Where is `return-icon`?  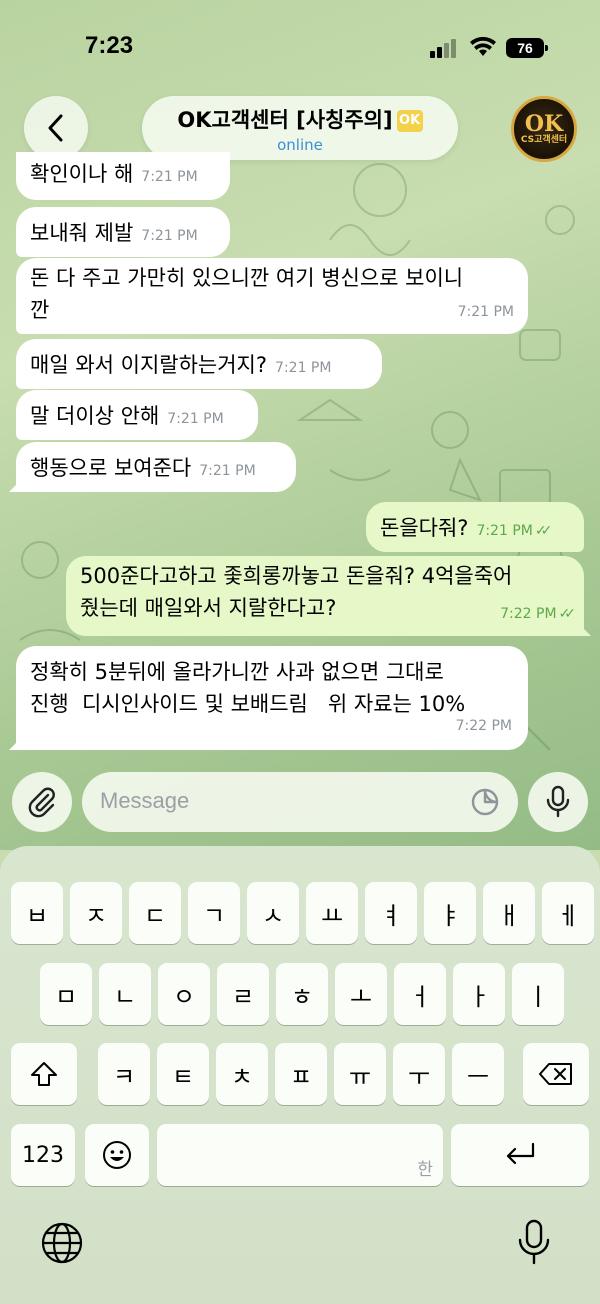
return-icon is located at coordinates (520, 1153).